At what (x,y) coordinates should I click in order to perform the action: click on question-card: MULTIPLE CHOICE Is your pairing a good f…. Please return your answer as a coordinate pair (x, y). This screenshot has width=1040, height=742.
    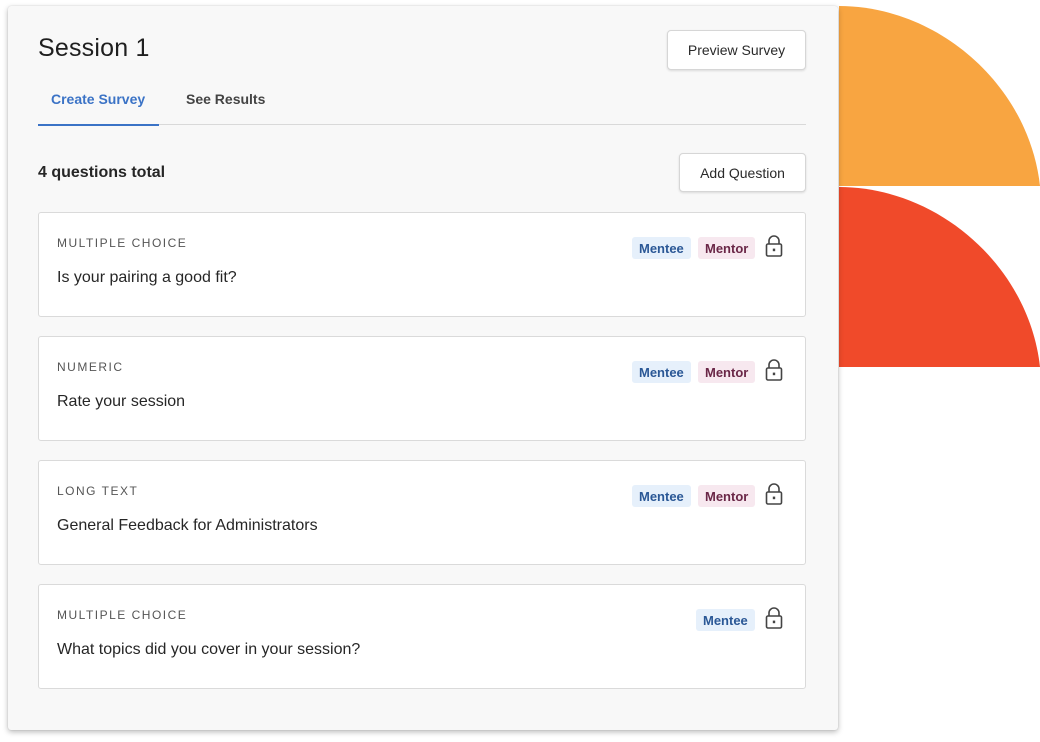
    Looking at the image, I should click on (422, 264).